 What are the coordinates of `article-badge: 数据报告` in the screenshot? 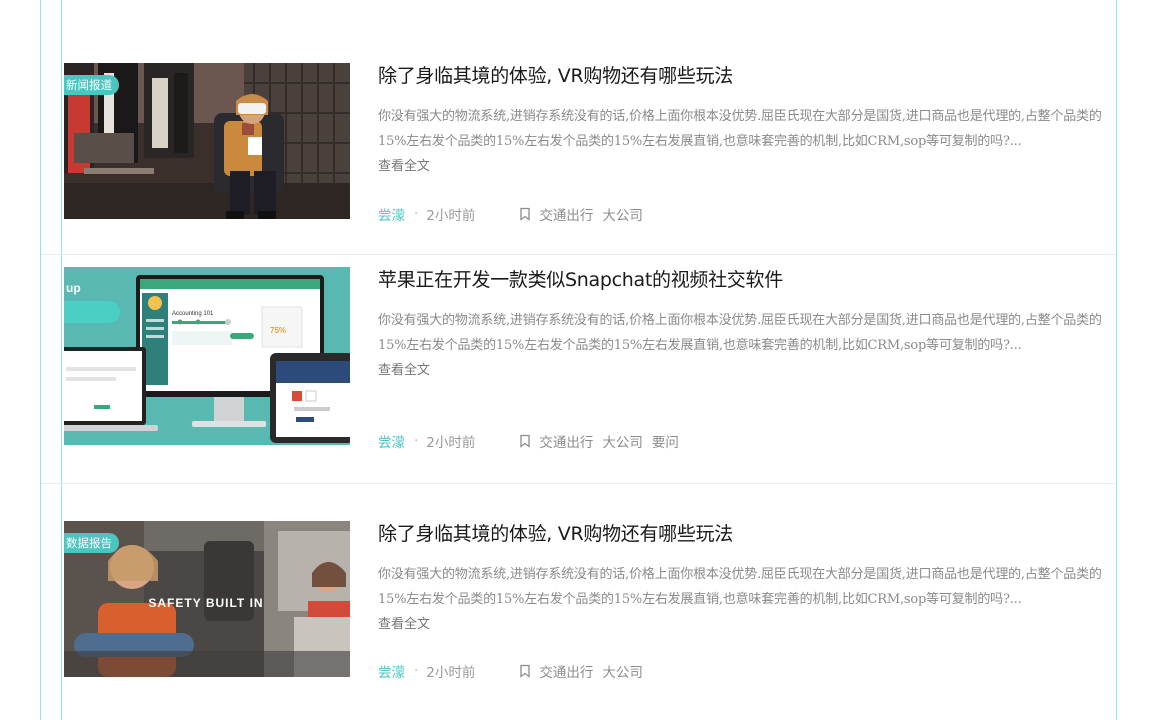 It's located at (91, 543).